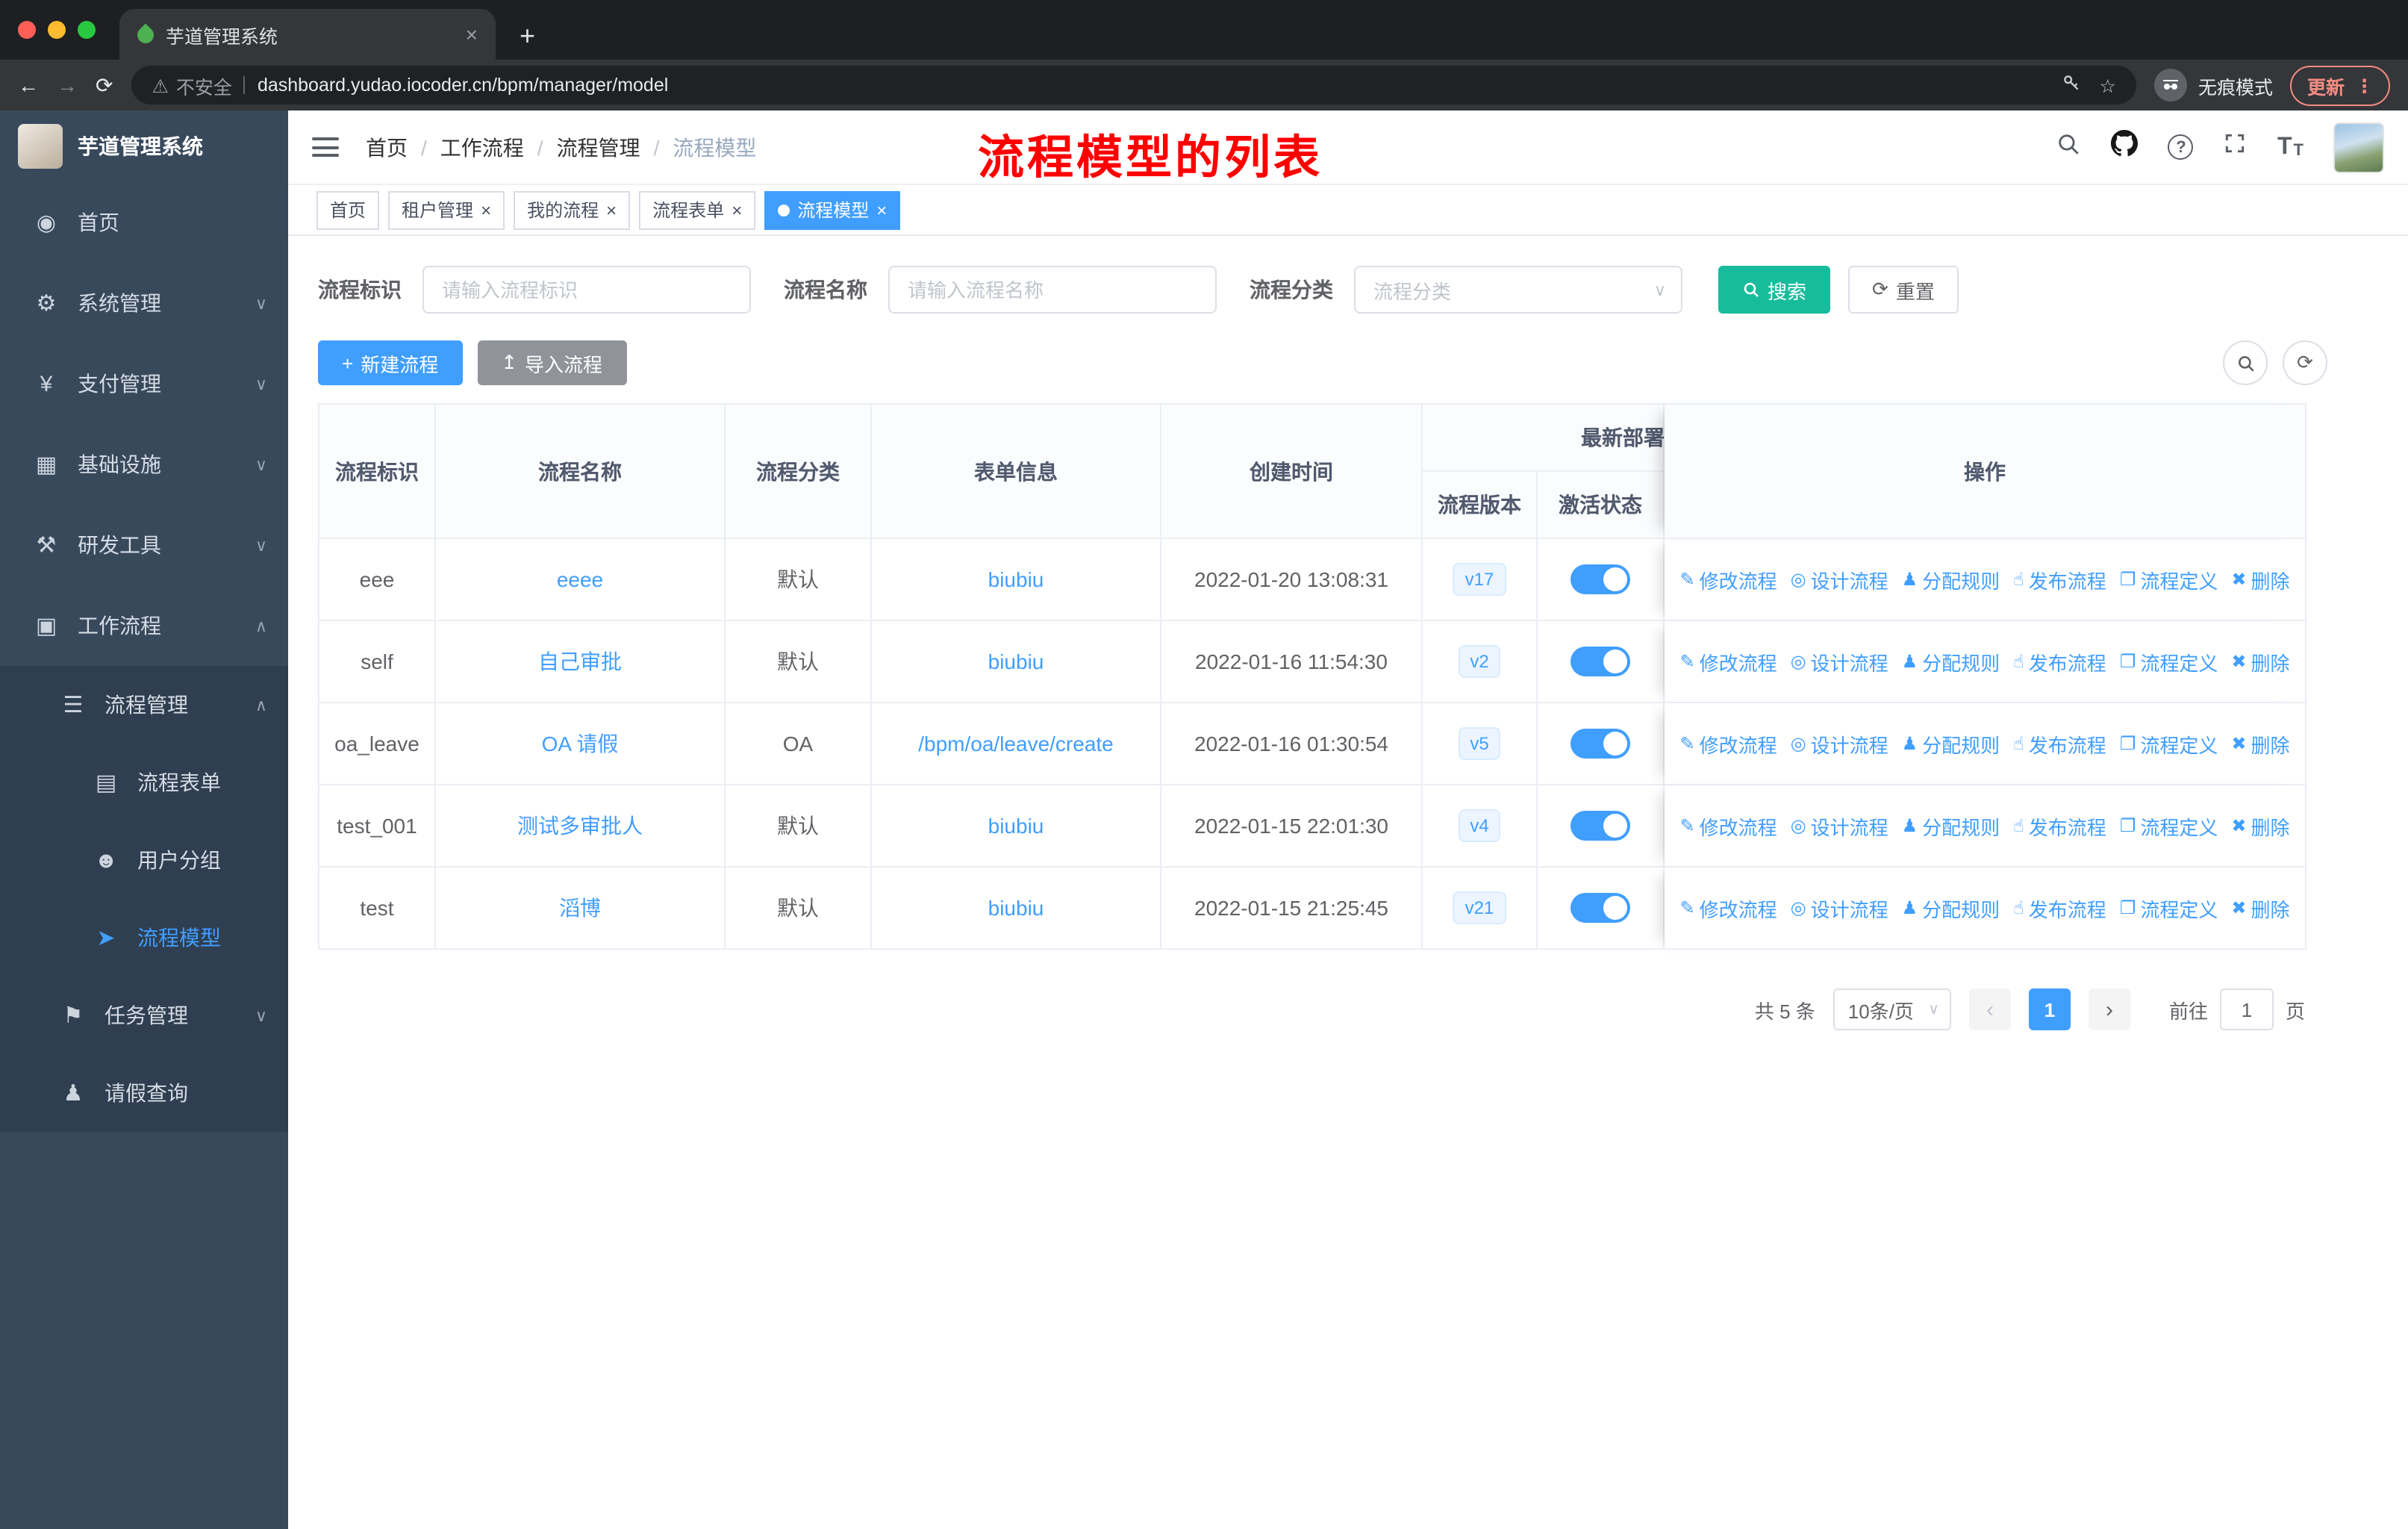 Image resolution: width=2408 pixels, height=1529 pixels. I want to click on breadcrumb-item: 流程管理, so click(598, 147).